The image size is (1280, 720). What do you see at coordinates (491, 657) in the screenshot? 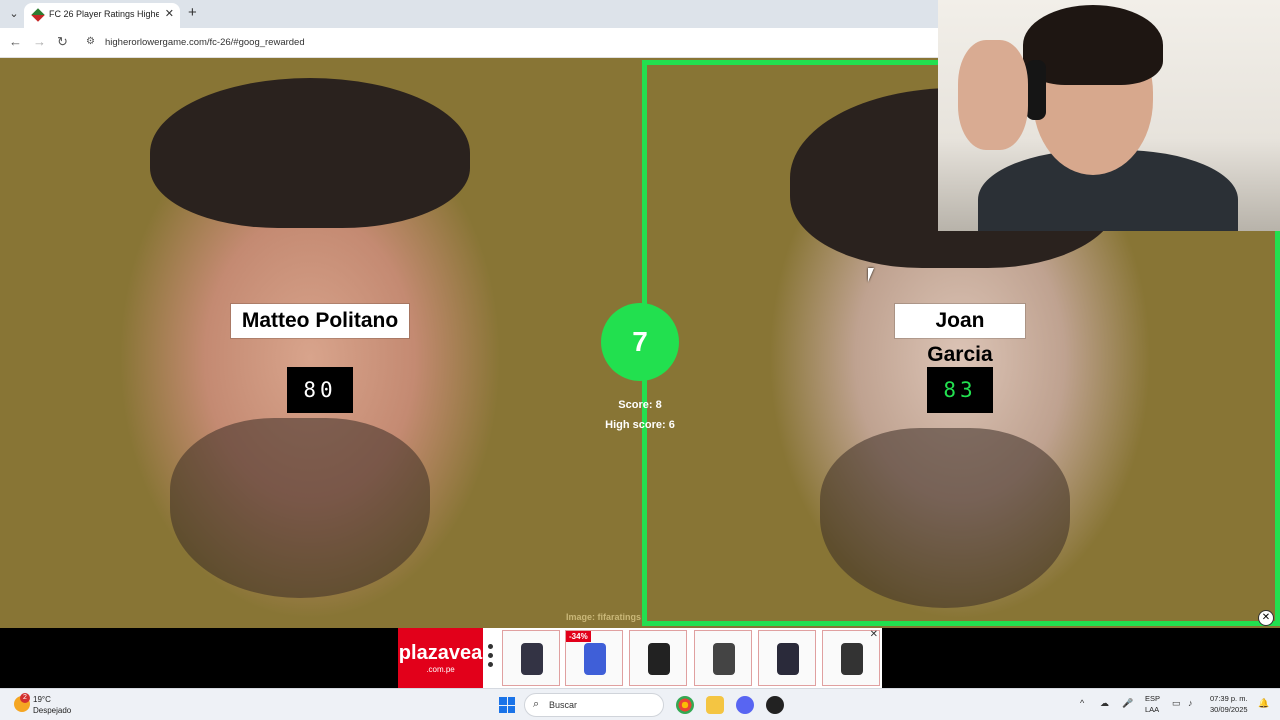
I see `ad-carousel-dots` at bounding box center [491, 657].